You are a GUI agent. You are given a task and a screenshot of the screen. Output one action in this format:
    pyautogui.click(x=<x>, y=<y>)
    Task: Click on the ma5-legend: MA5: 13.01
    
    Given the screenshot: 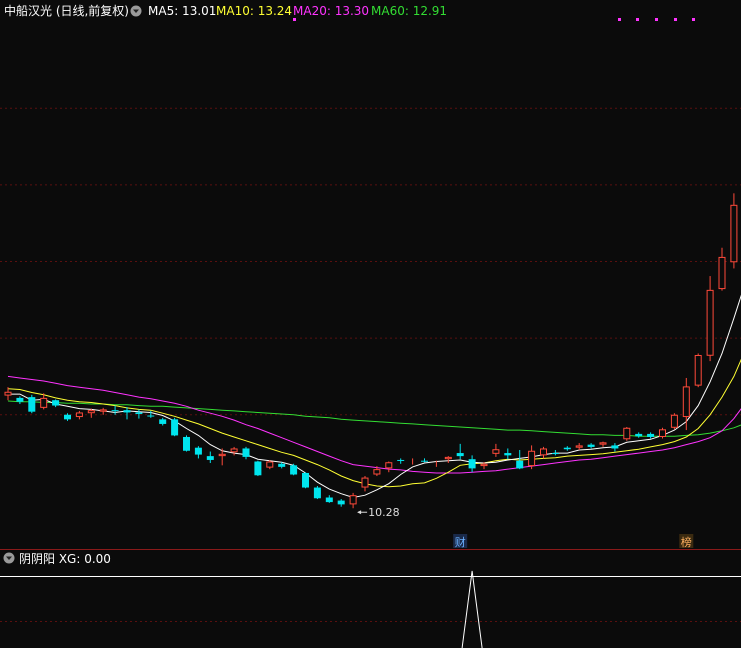 What is the action you would take?
    pyautogui.click(x=182, y=11)
    